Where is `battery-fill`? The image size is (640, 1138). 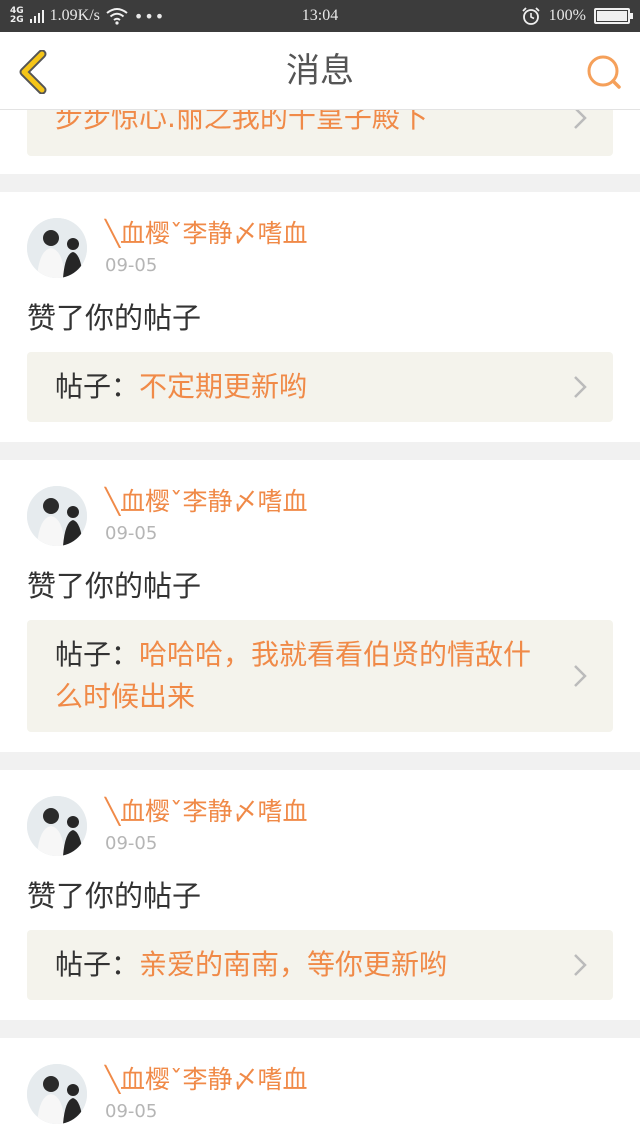
battery-fill is located at coordinates (612, 16).